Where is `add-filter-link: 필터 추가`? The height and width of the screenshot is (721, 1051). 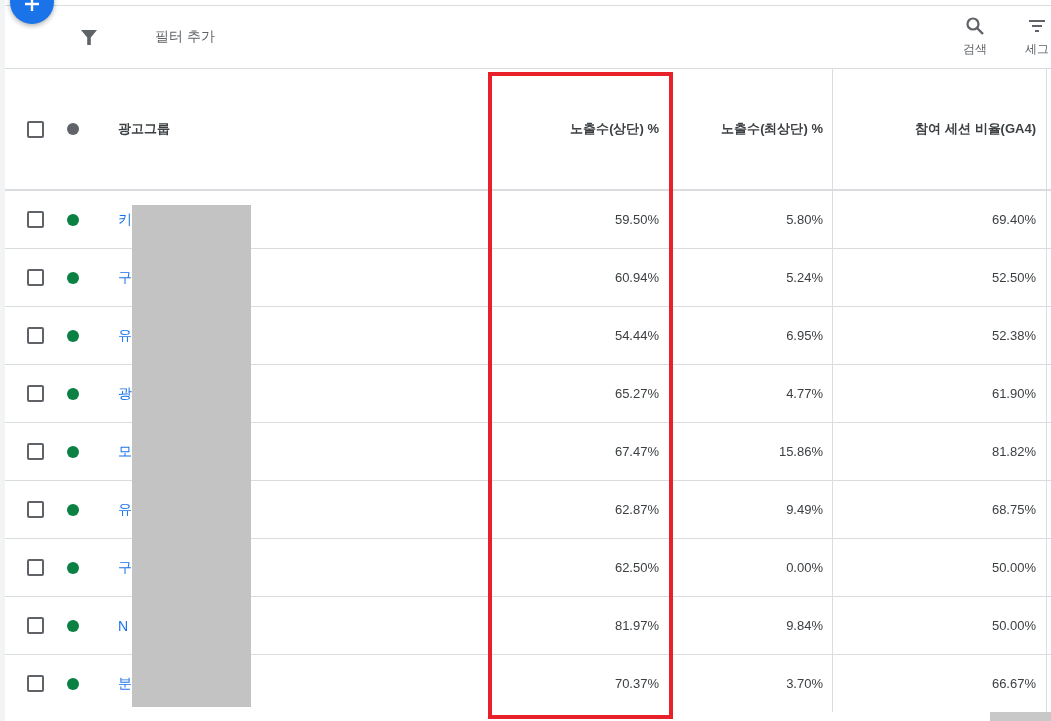 add-filter-link: 필터 추가 is located at coordinates (185, 37).